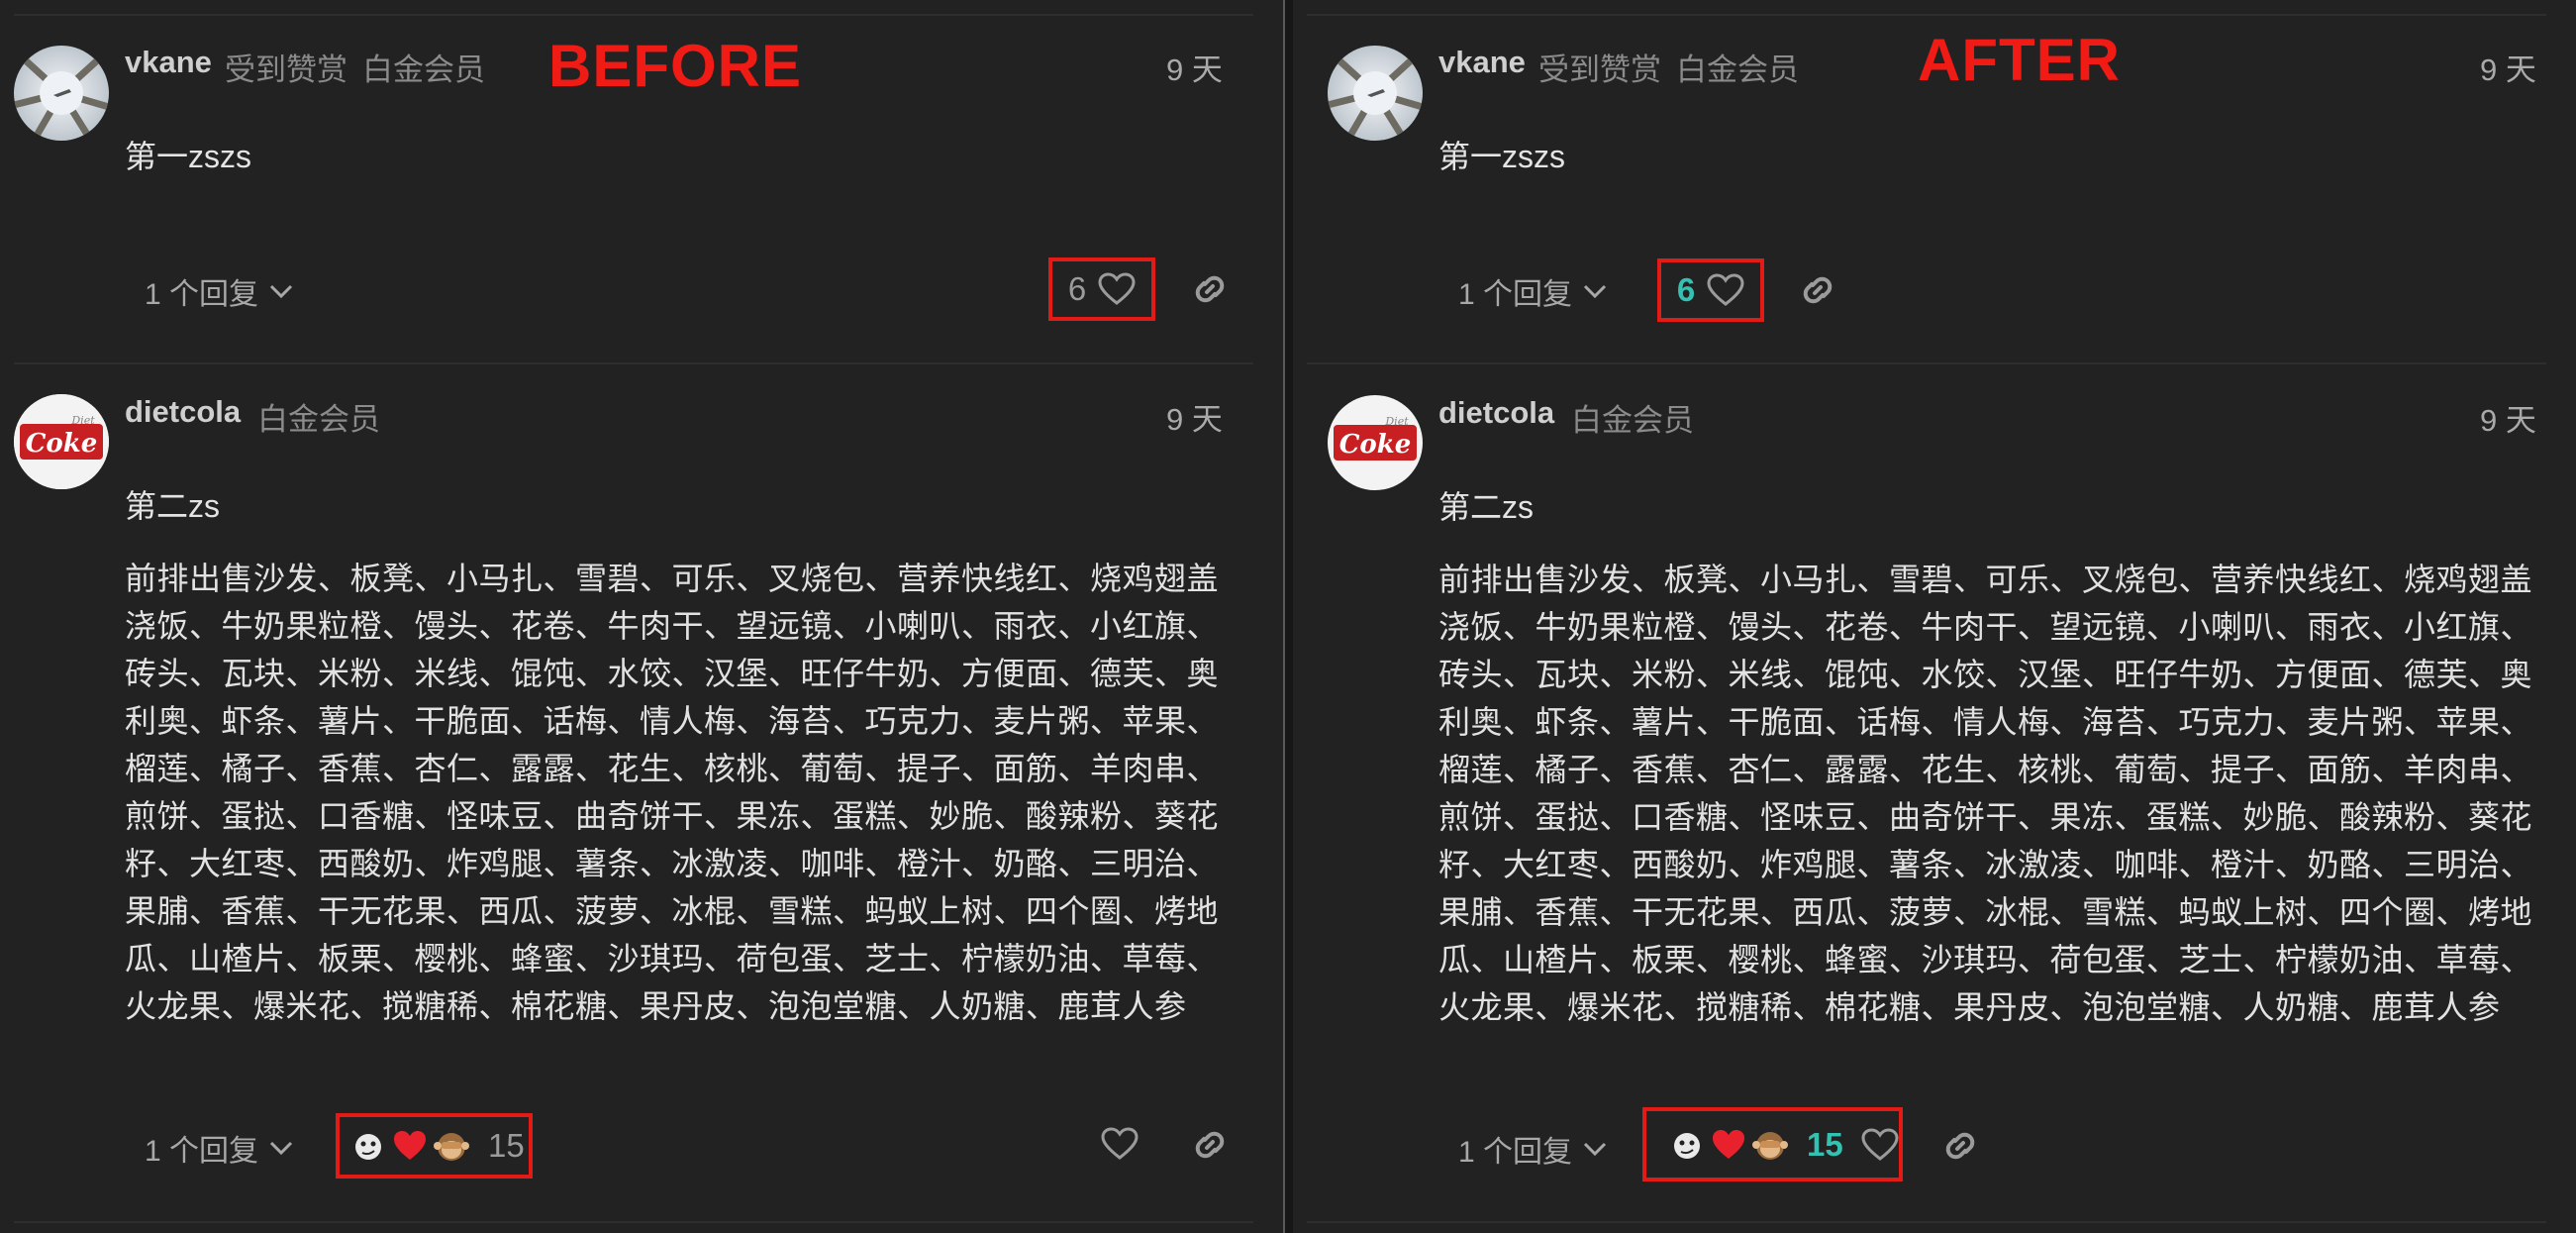 This screenshot has width=2576, height=1233. I want to click on after-annotation: AFTER, so click(2020, 60).